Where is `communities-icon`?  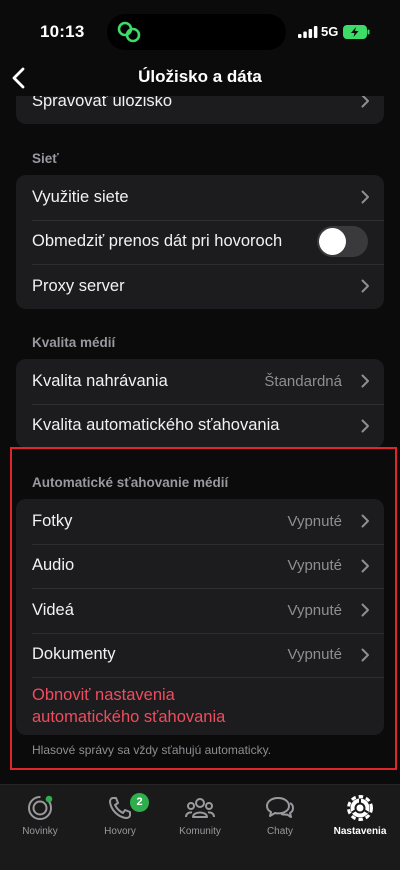 communities-icon is located at coordinates (200, 808).